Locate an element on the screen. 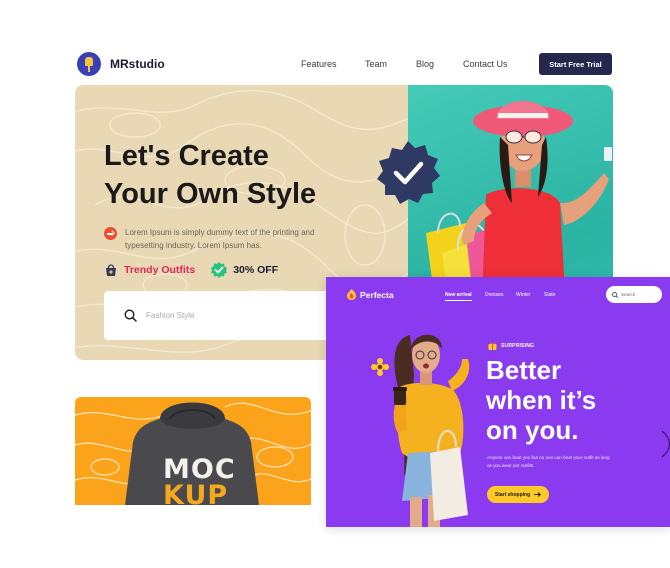 The height and width of the screenshot is (568, 670). perfecta-logo: Perfecta is located at coordinates (370, 294).